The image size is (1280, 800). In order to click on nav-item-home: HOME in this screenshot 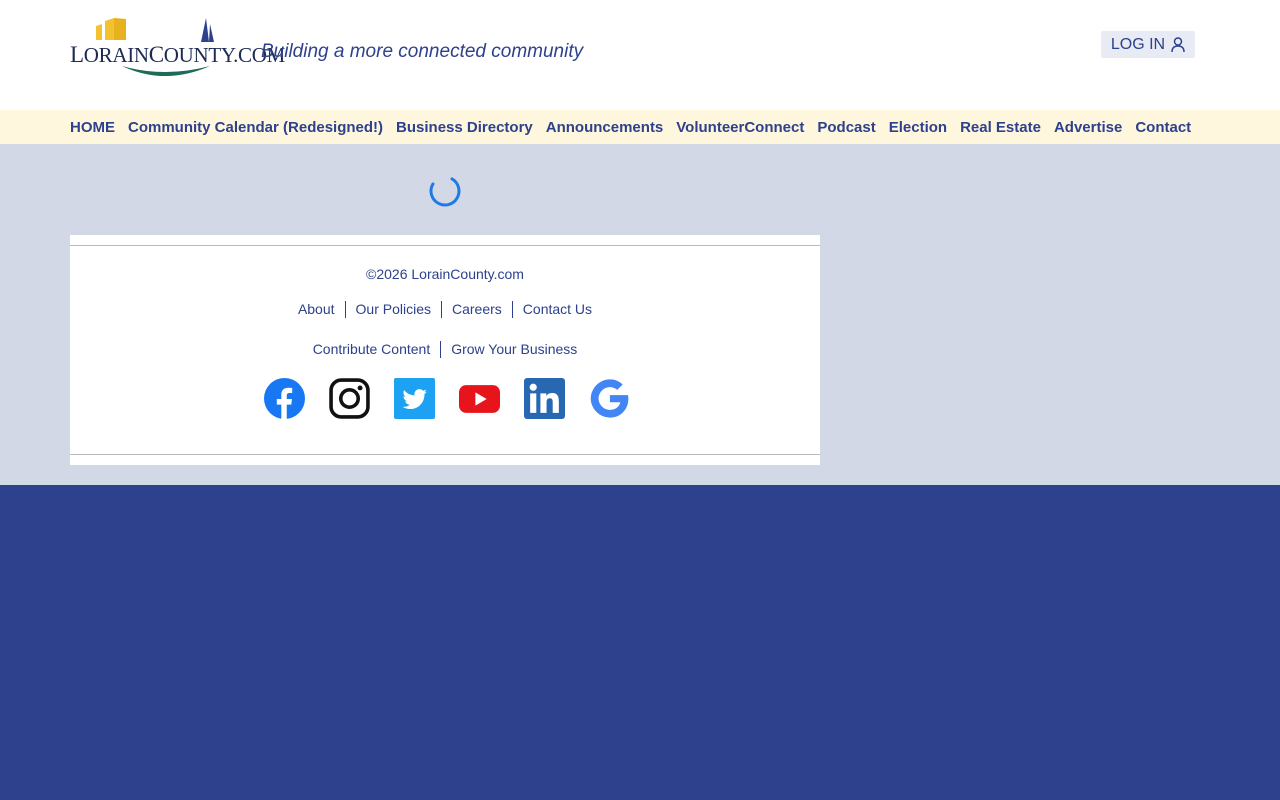, I will do `click(92, 127)`.